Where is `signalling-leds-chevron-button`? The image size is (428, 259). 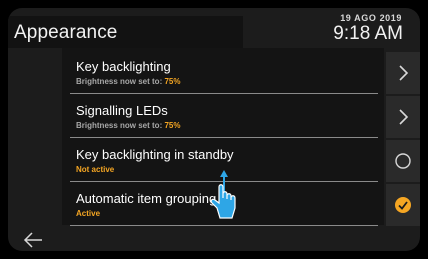 signalling-leds-chevron-button is located at coordinates (403, 117).